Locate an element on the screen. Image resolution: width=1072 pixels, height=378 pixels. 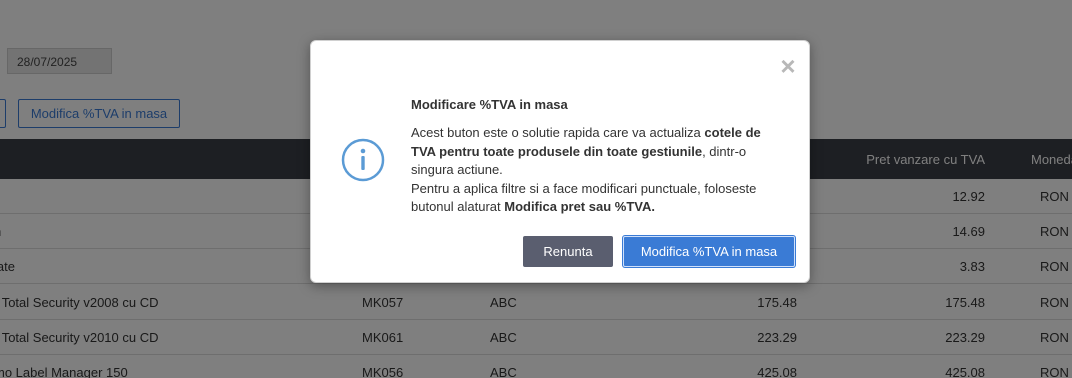
info-icon is located at coordinates (363, 160).